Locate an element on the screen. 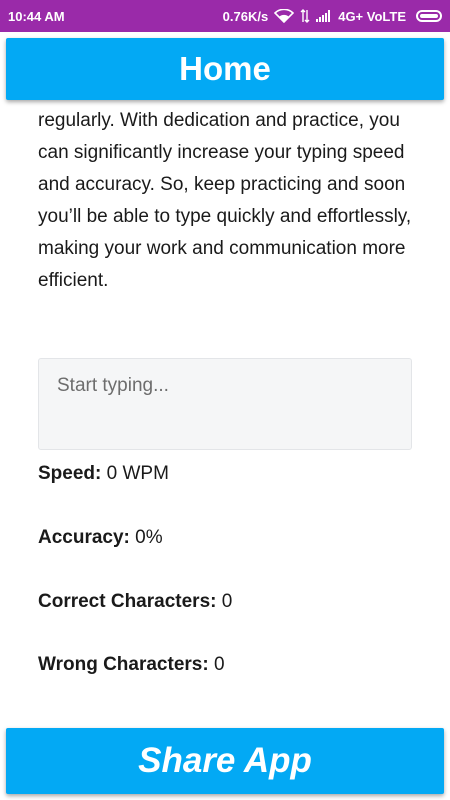  share-app-button: Share App is located at coordinates (225, 761).